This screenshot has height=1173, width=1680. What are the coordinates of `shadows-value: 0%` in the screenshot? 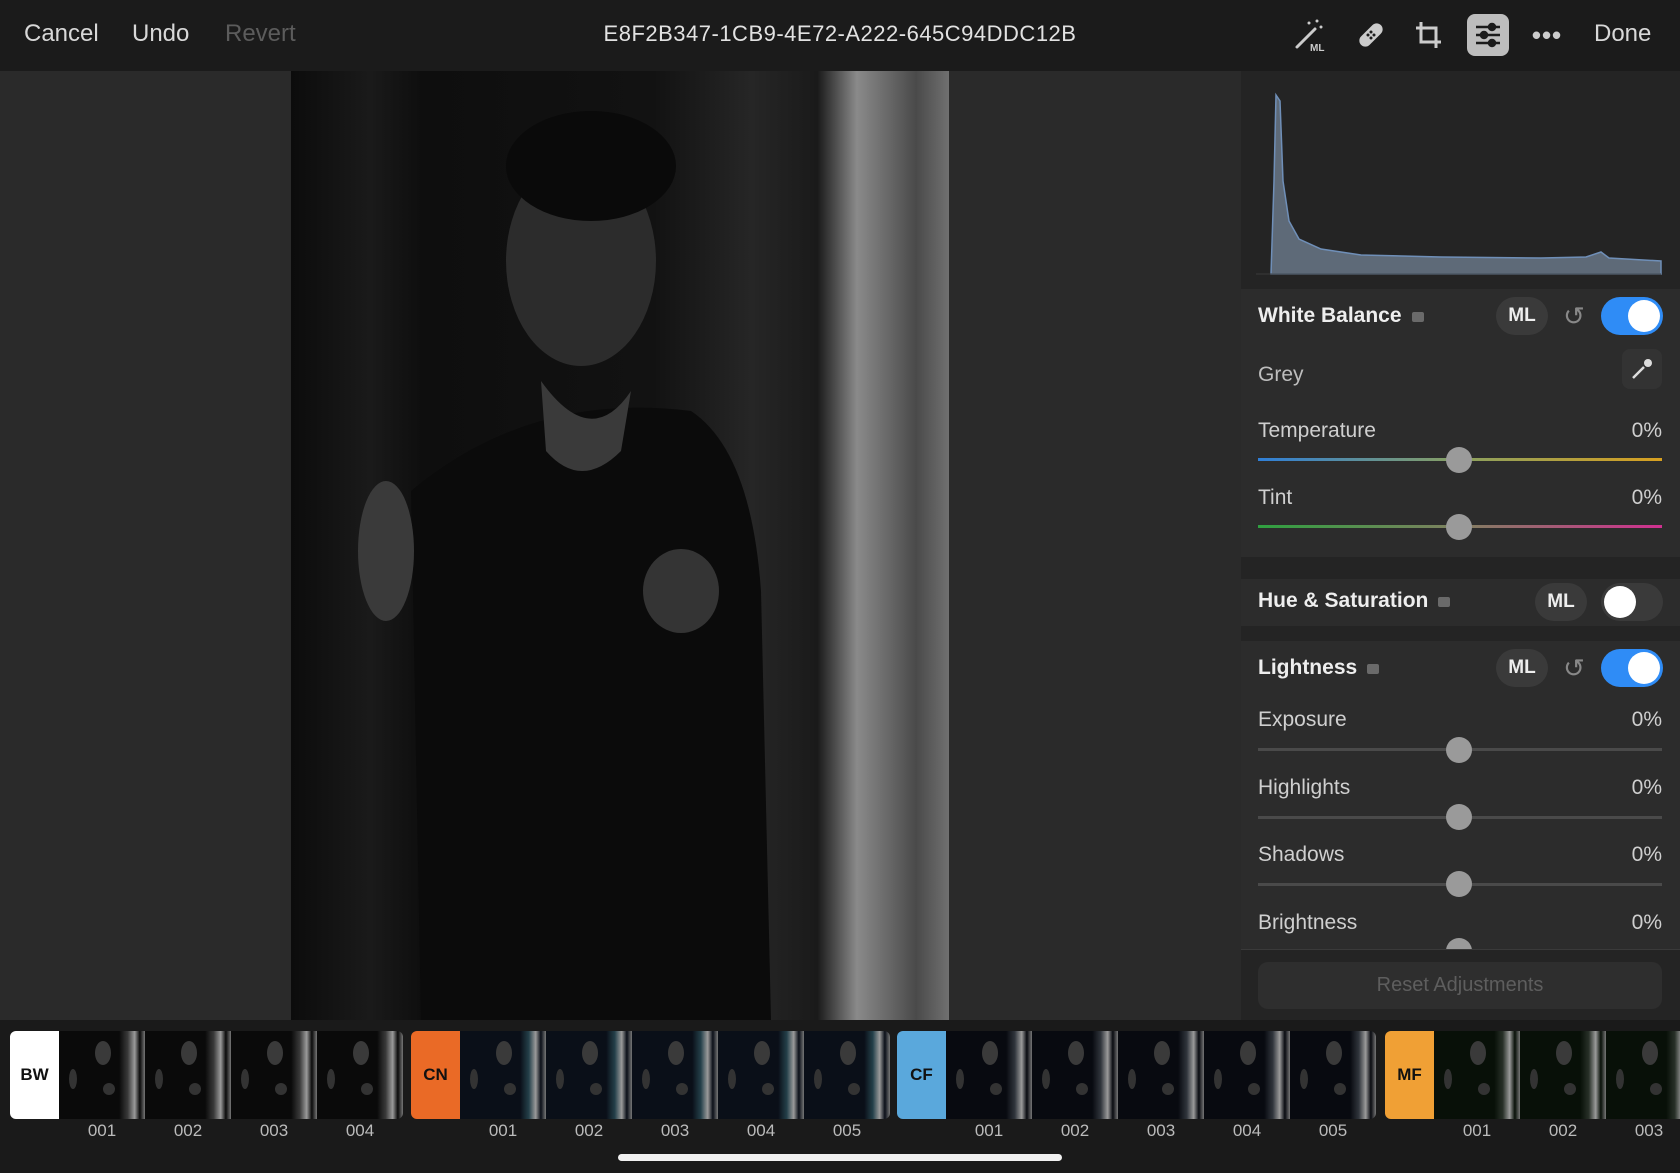 It's located at (1646, 854).